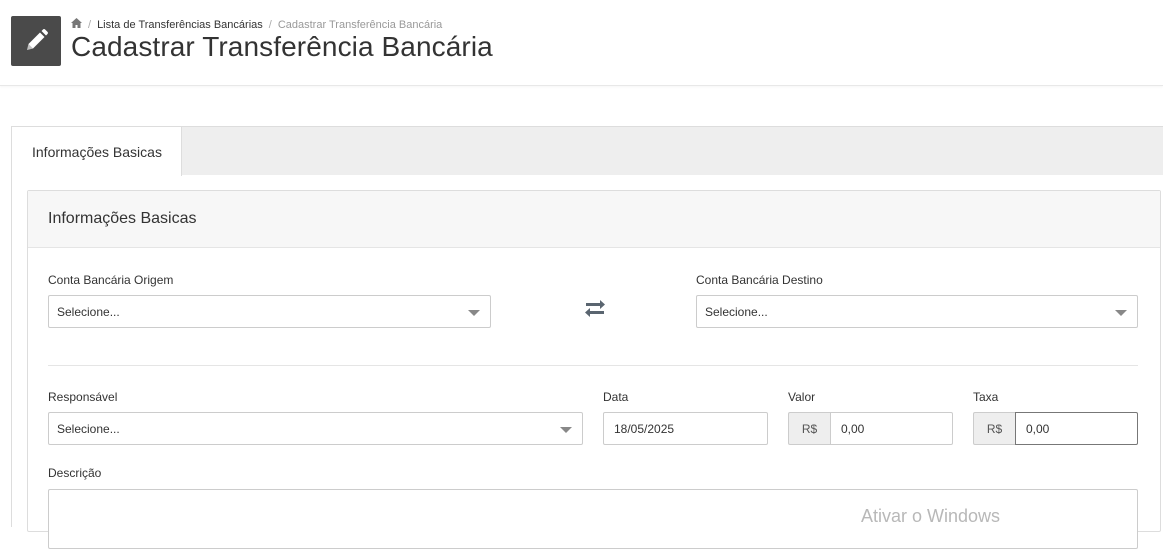 The height and width of the screenshot is (549, 1163). I want to click on description-label: Descrição, so click(75, 473).